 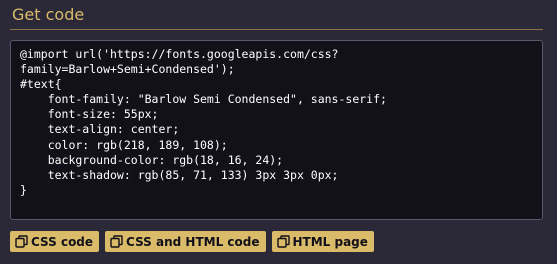 I want to click on copy-css-code-button: CSS code, so click(x=55, y=241).